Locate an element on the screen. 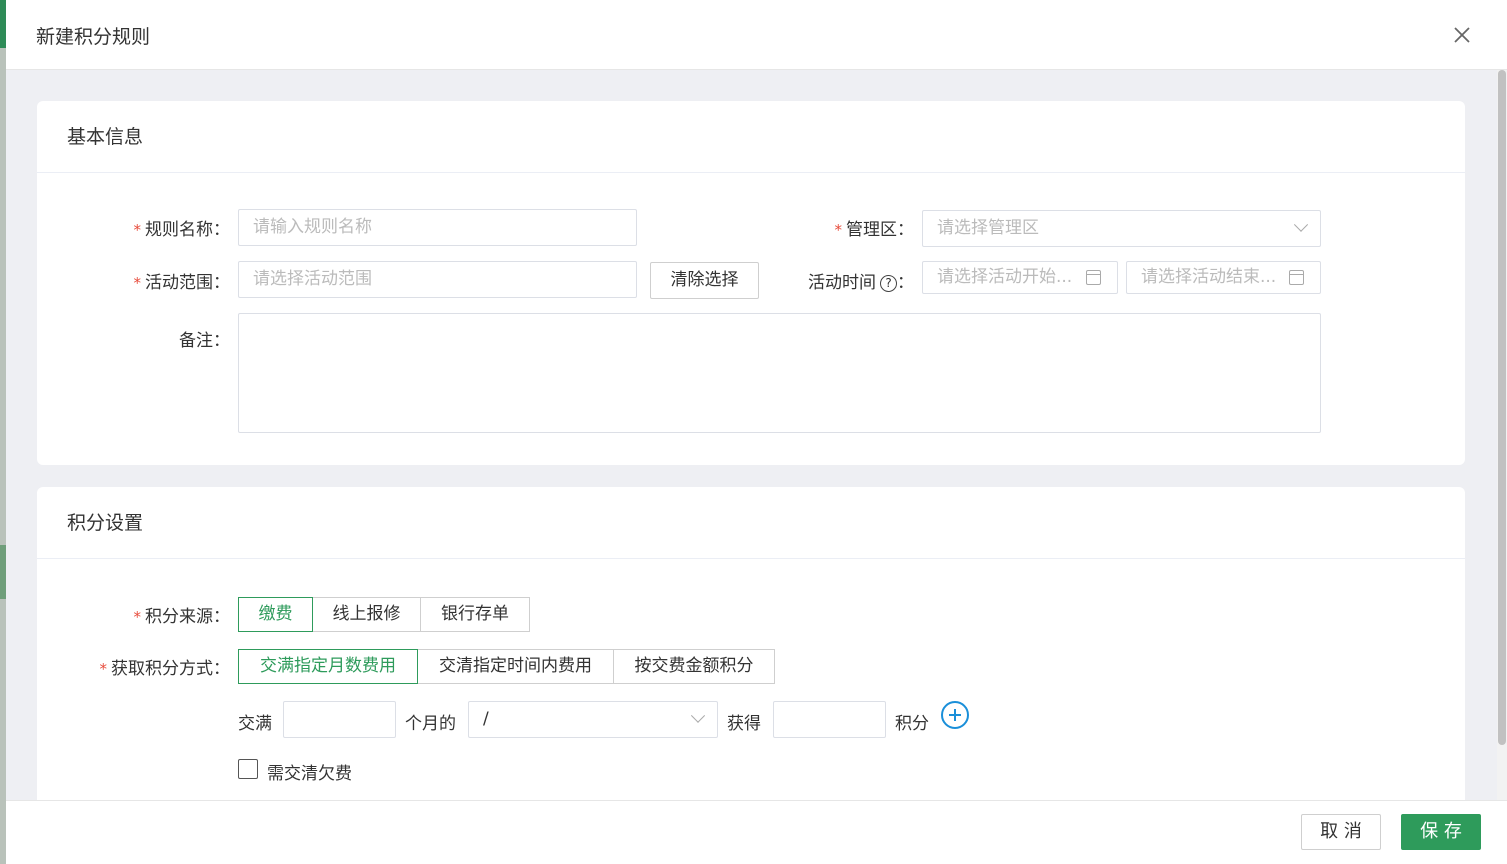  remark-label: 备注： is located at coordinates (204, 341).